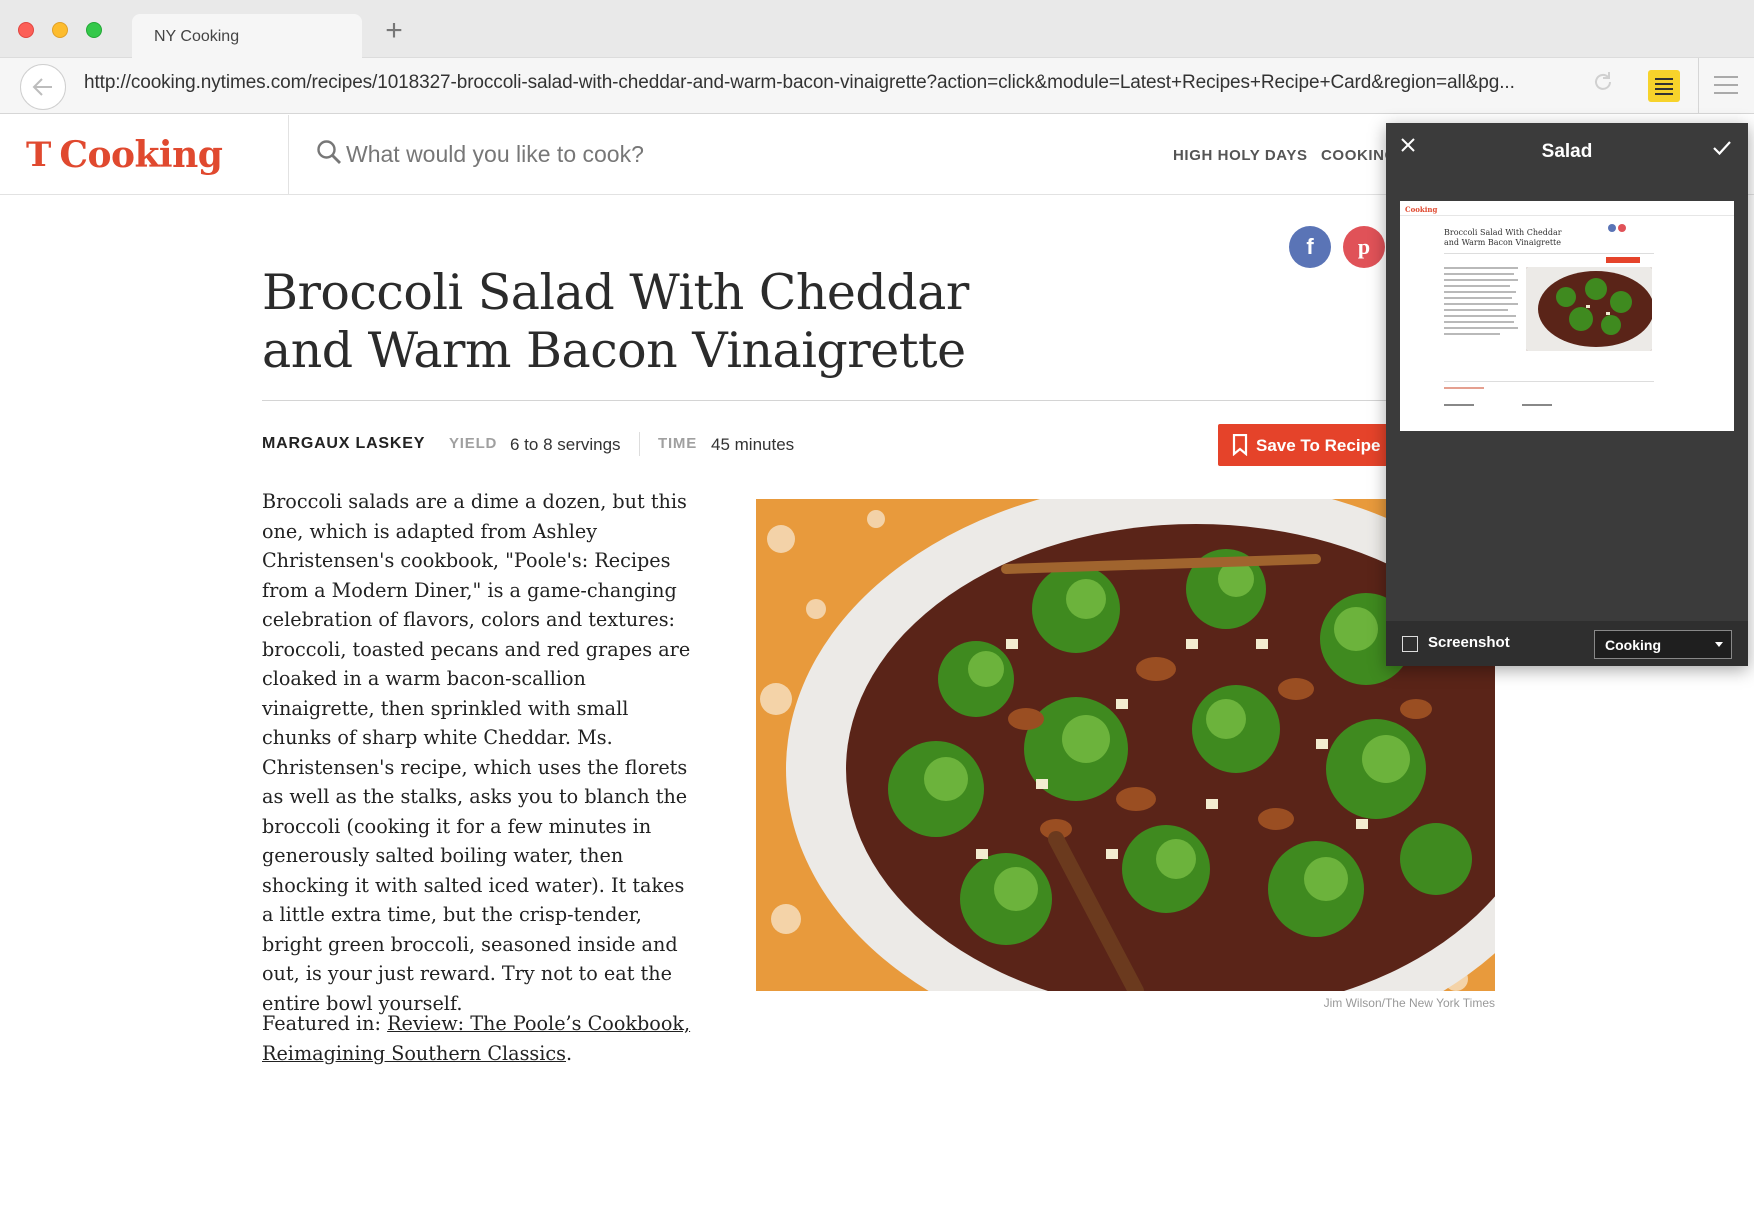 This screenshot has width=1754, height=1207. Describe the element at coordinates (325, 1023) in the screenshot. I see `featured-prefix: Featured in:` at that location.